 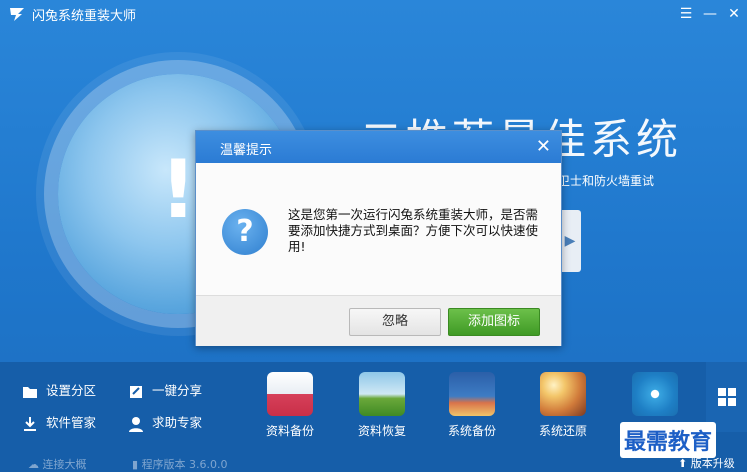 What do you see at coordinates (471, 431) in the screenshot?
I see `feature-label: 系统备份` at bounding box center [471, 431].